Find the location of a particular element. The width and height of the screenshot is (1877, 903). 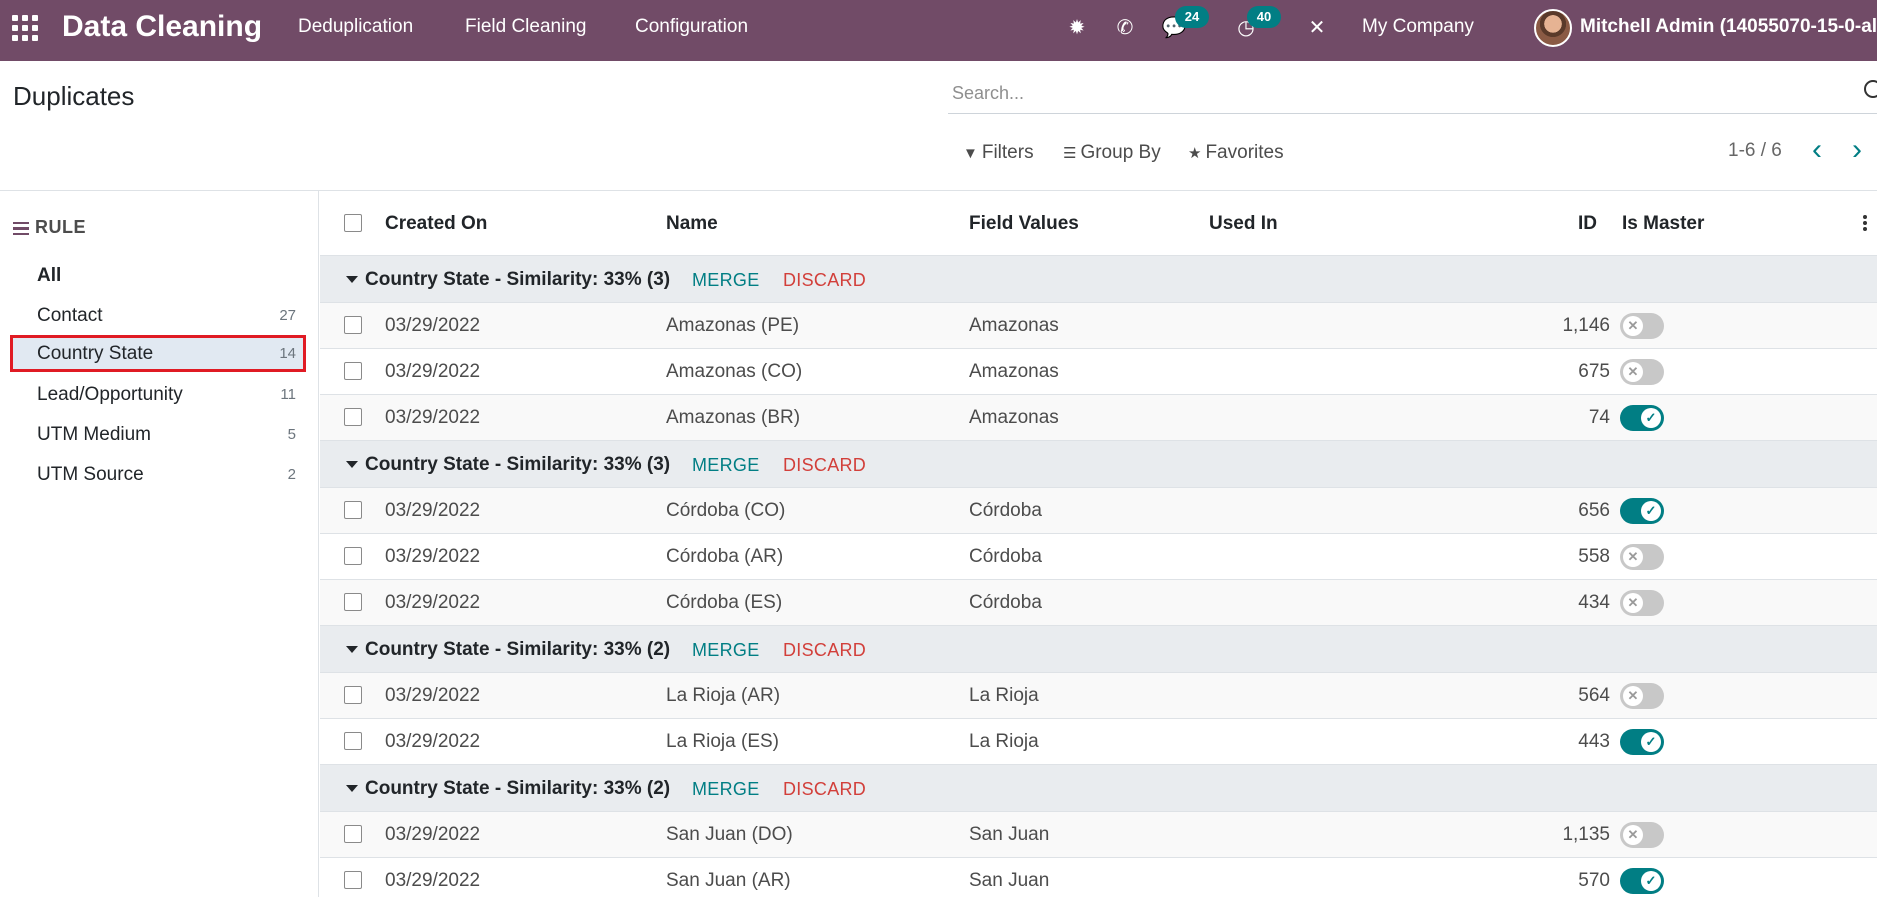

table-row: 03/29/2022 Amazonas (PE) Amazonas 1,146 ✕ is located at coordinates (1098, 325).